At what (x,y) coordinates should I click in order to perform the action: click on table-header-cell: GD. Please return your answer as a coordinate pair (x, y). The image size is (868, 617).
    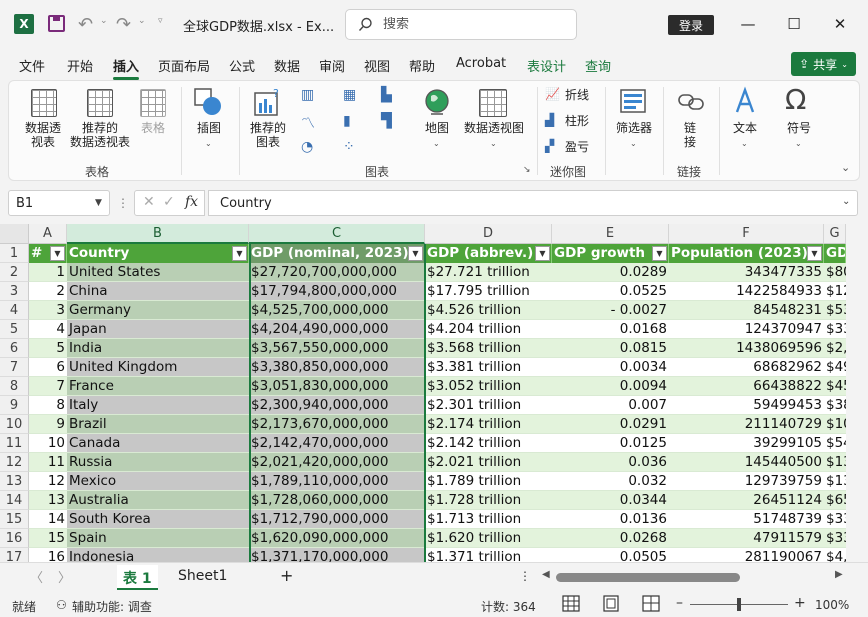
    Looking at the image, I should click on (835, 253).